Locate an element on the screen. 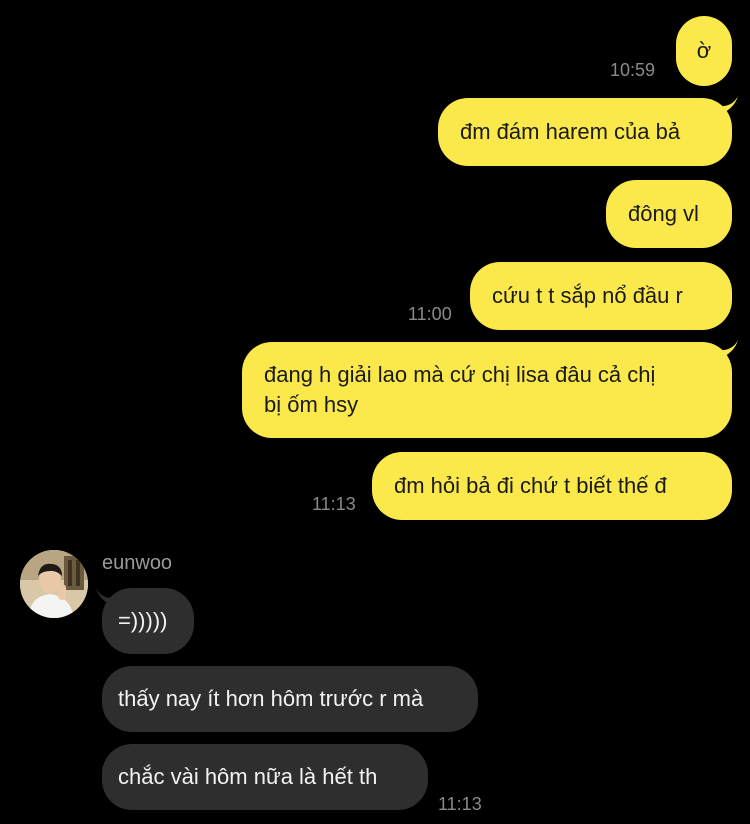 This screenshot has height=824, width=750. outgoing-message: đm hỏi bả đi chứ t biết thế đ is located at coordinates (552, 486).